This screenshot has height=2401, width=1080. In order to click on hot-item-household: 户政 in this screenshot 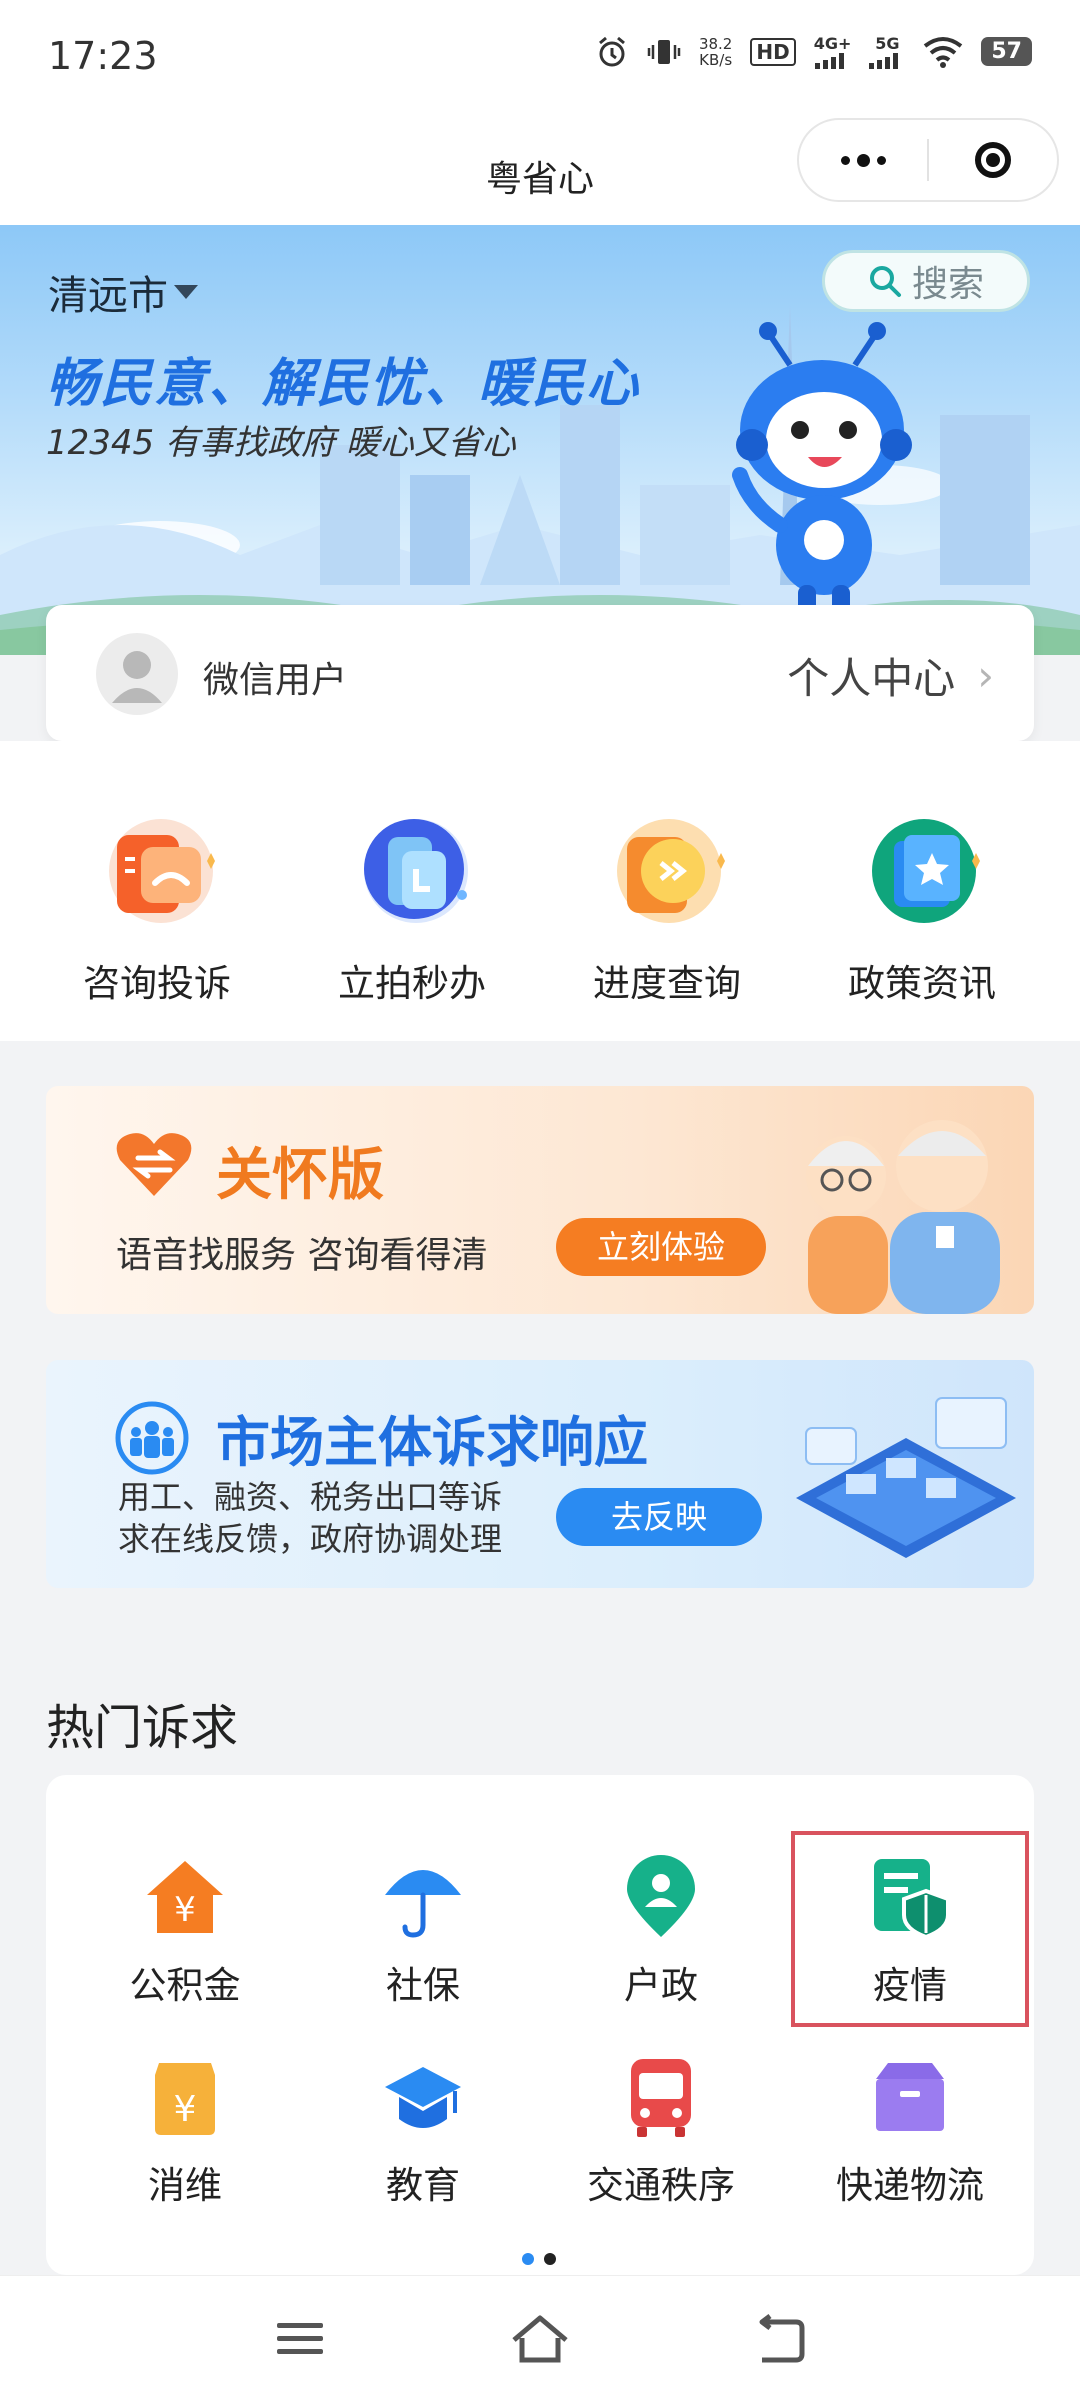, I will do `click(661, 1932)`.